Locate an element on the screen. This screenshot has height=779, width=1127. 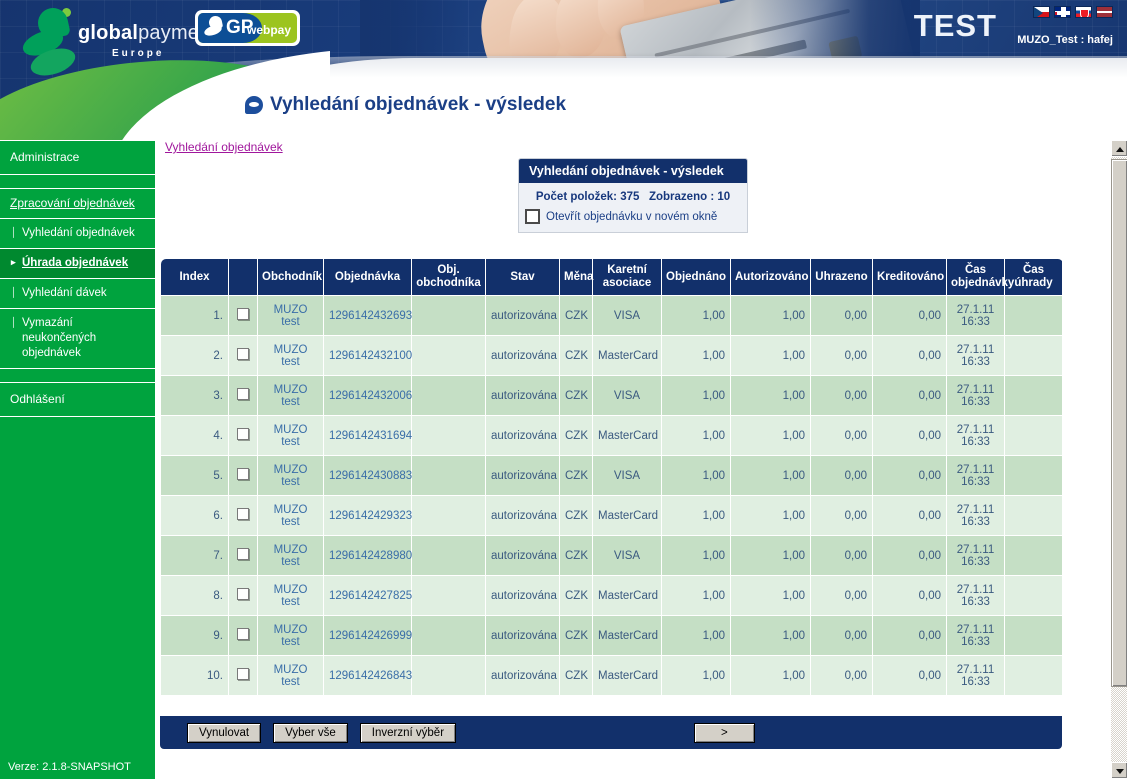
flag-slovak-icon is located at coordinates (1083, 12).